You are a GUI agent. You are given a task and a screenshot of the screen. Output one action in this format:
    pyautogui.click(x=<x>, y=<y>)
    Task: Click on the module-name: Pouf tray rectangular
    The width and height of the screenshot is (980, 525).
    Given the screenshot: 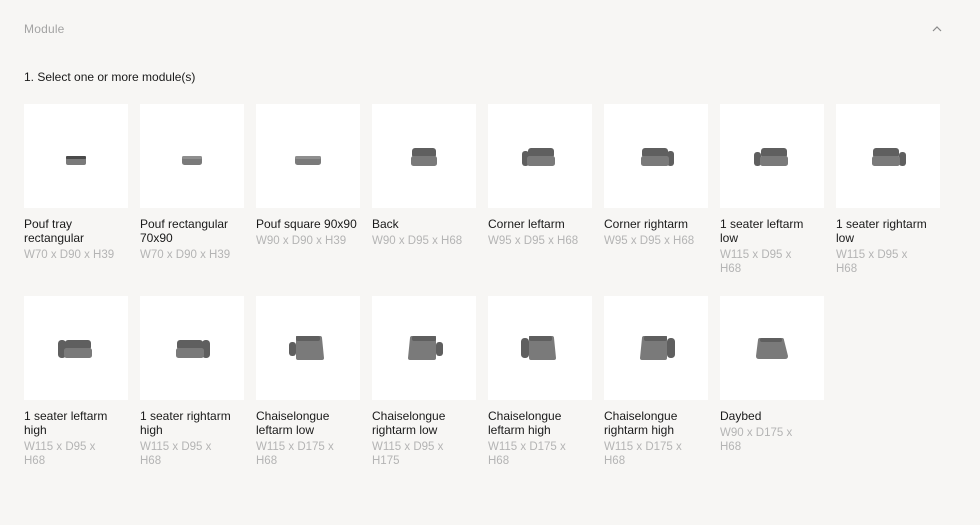 What is the action you would take?
    pyautogui.click(x=54, y=231)
    